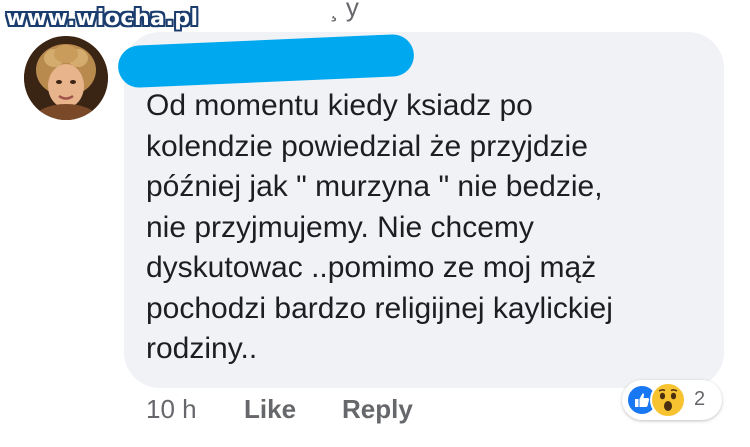 This screenshot has width=750, height=447. I want to click on avatar-photo-icon, so click(66, 78).